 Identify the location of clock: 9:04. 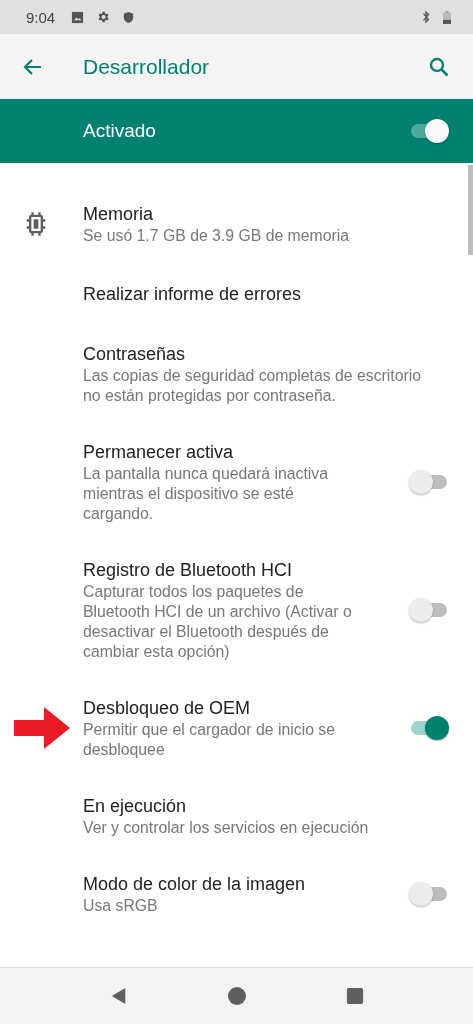
(41, 17).